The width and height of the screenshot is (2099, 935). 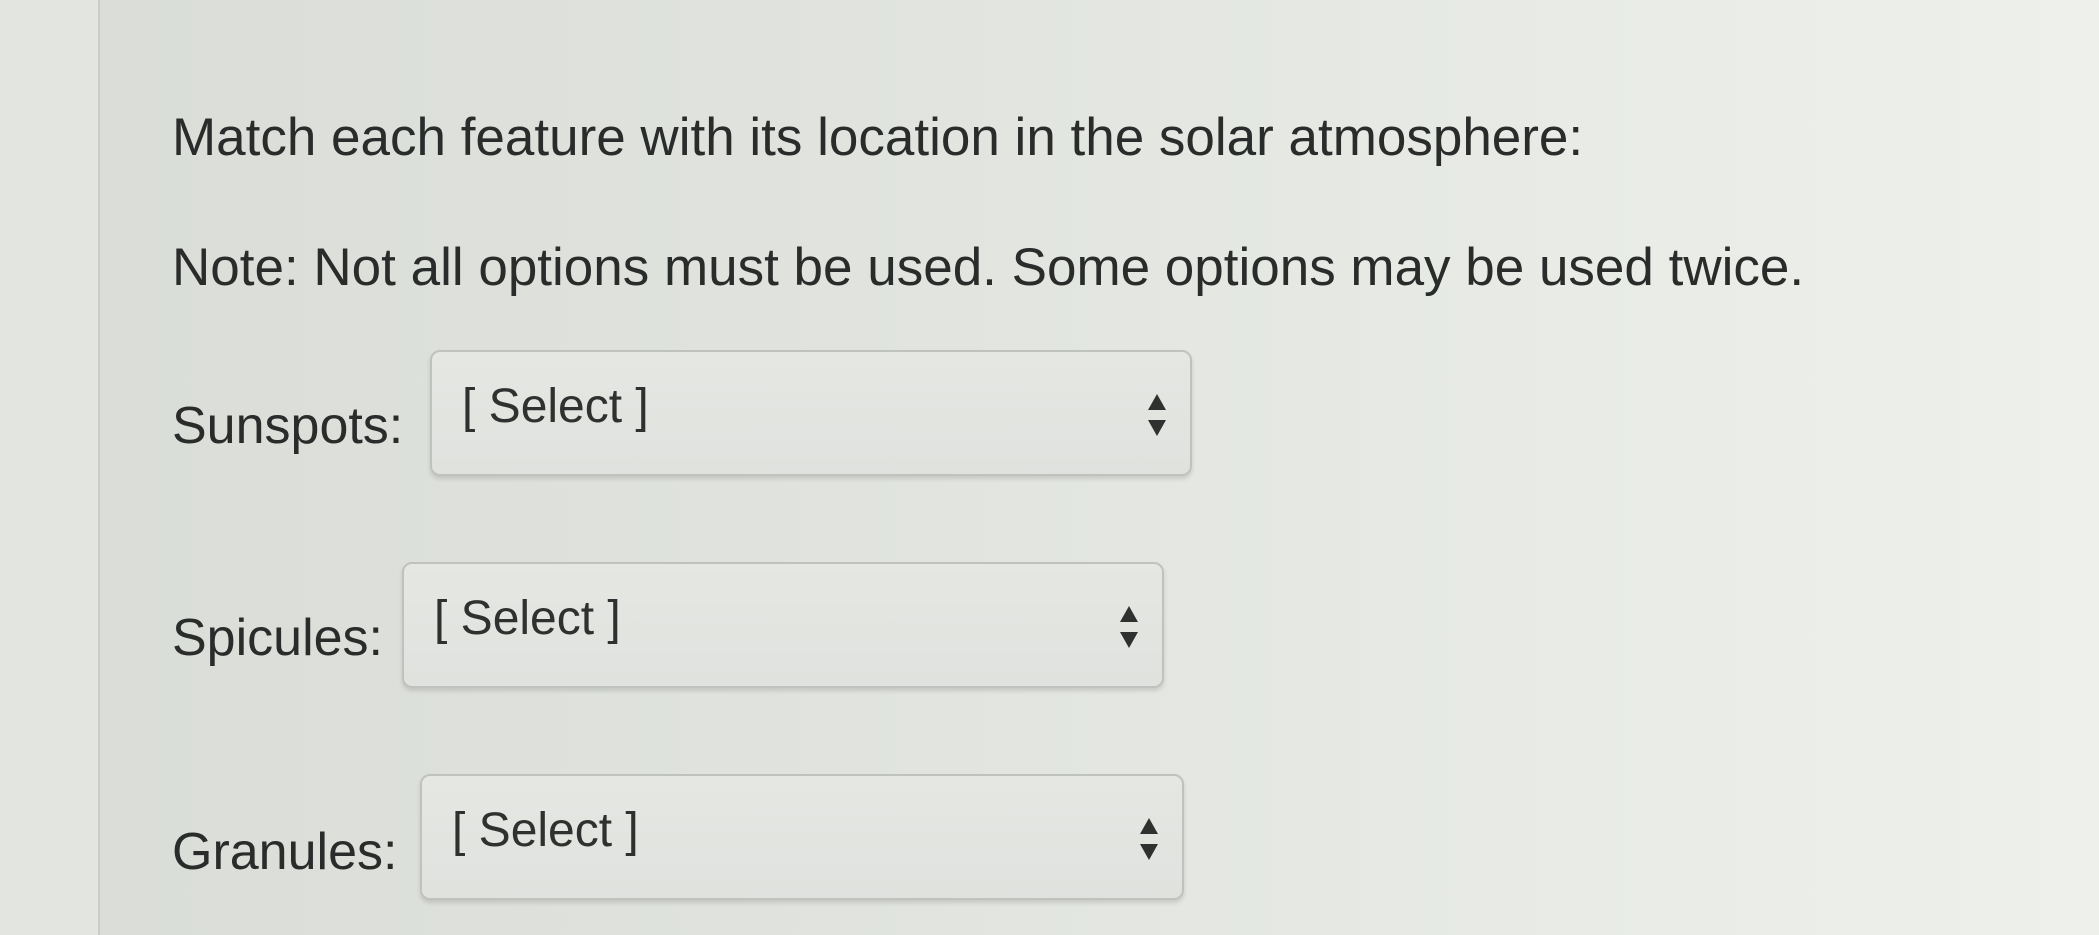 I want to click on match-row-spicules: Spicules:, so click(x=277, y=638).